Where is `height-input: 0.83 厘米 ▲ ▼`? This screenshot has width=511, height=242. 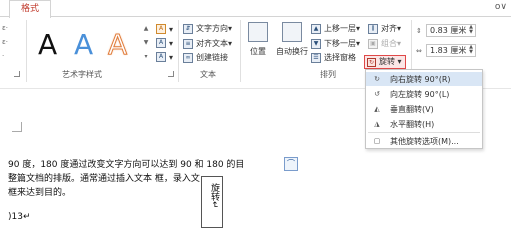 height-input: 0.83 厘米 ▲ ▼ is located at coordinates (451, 30).